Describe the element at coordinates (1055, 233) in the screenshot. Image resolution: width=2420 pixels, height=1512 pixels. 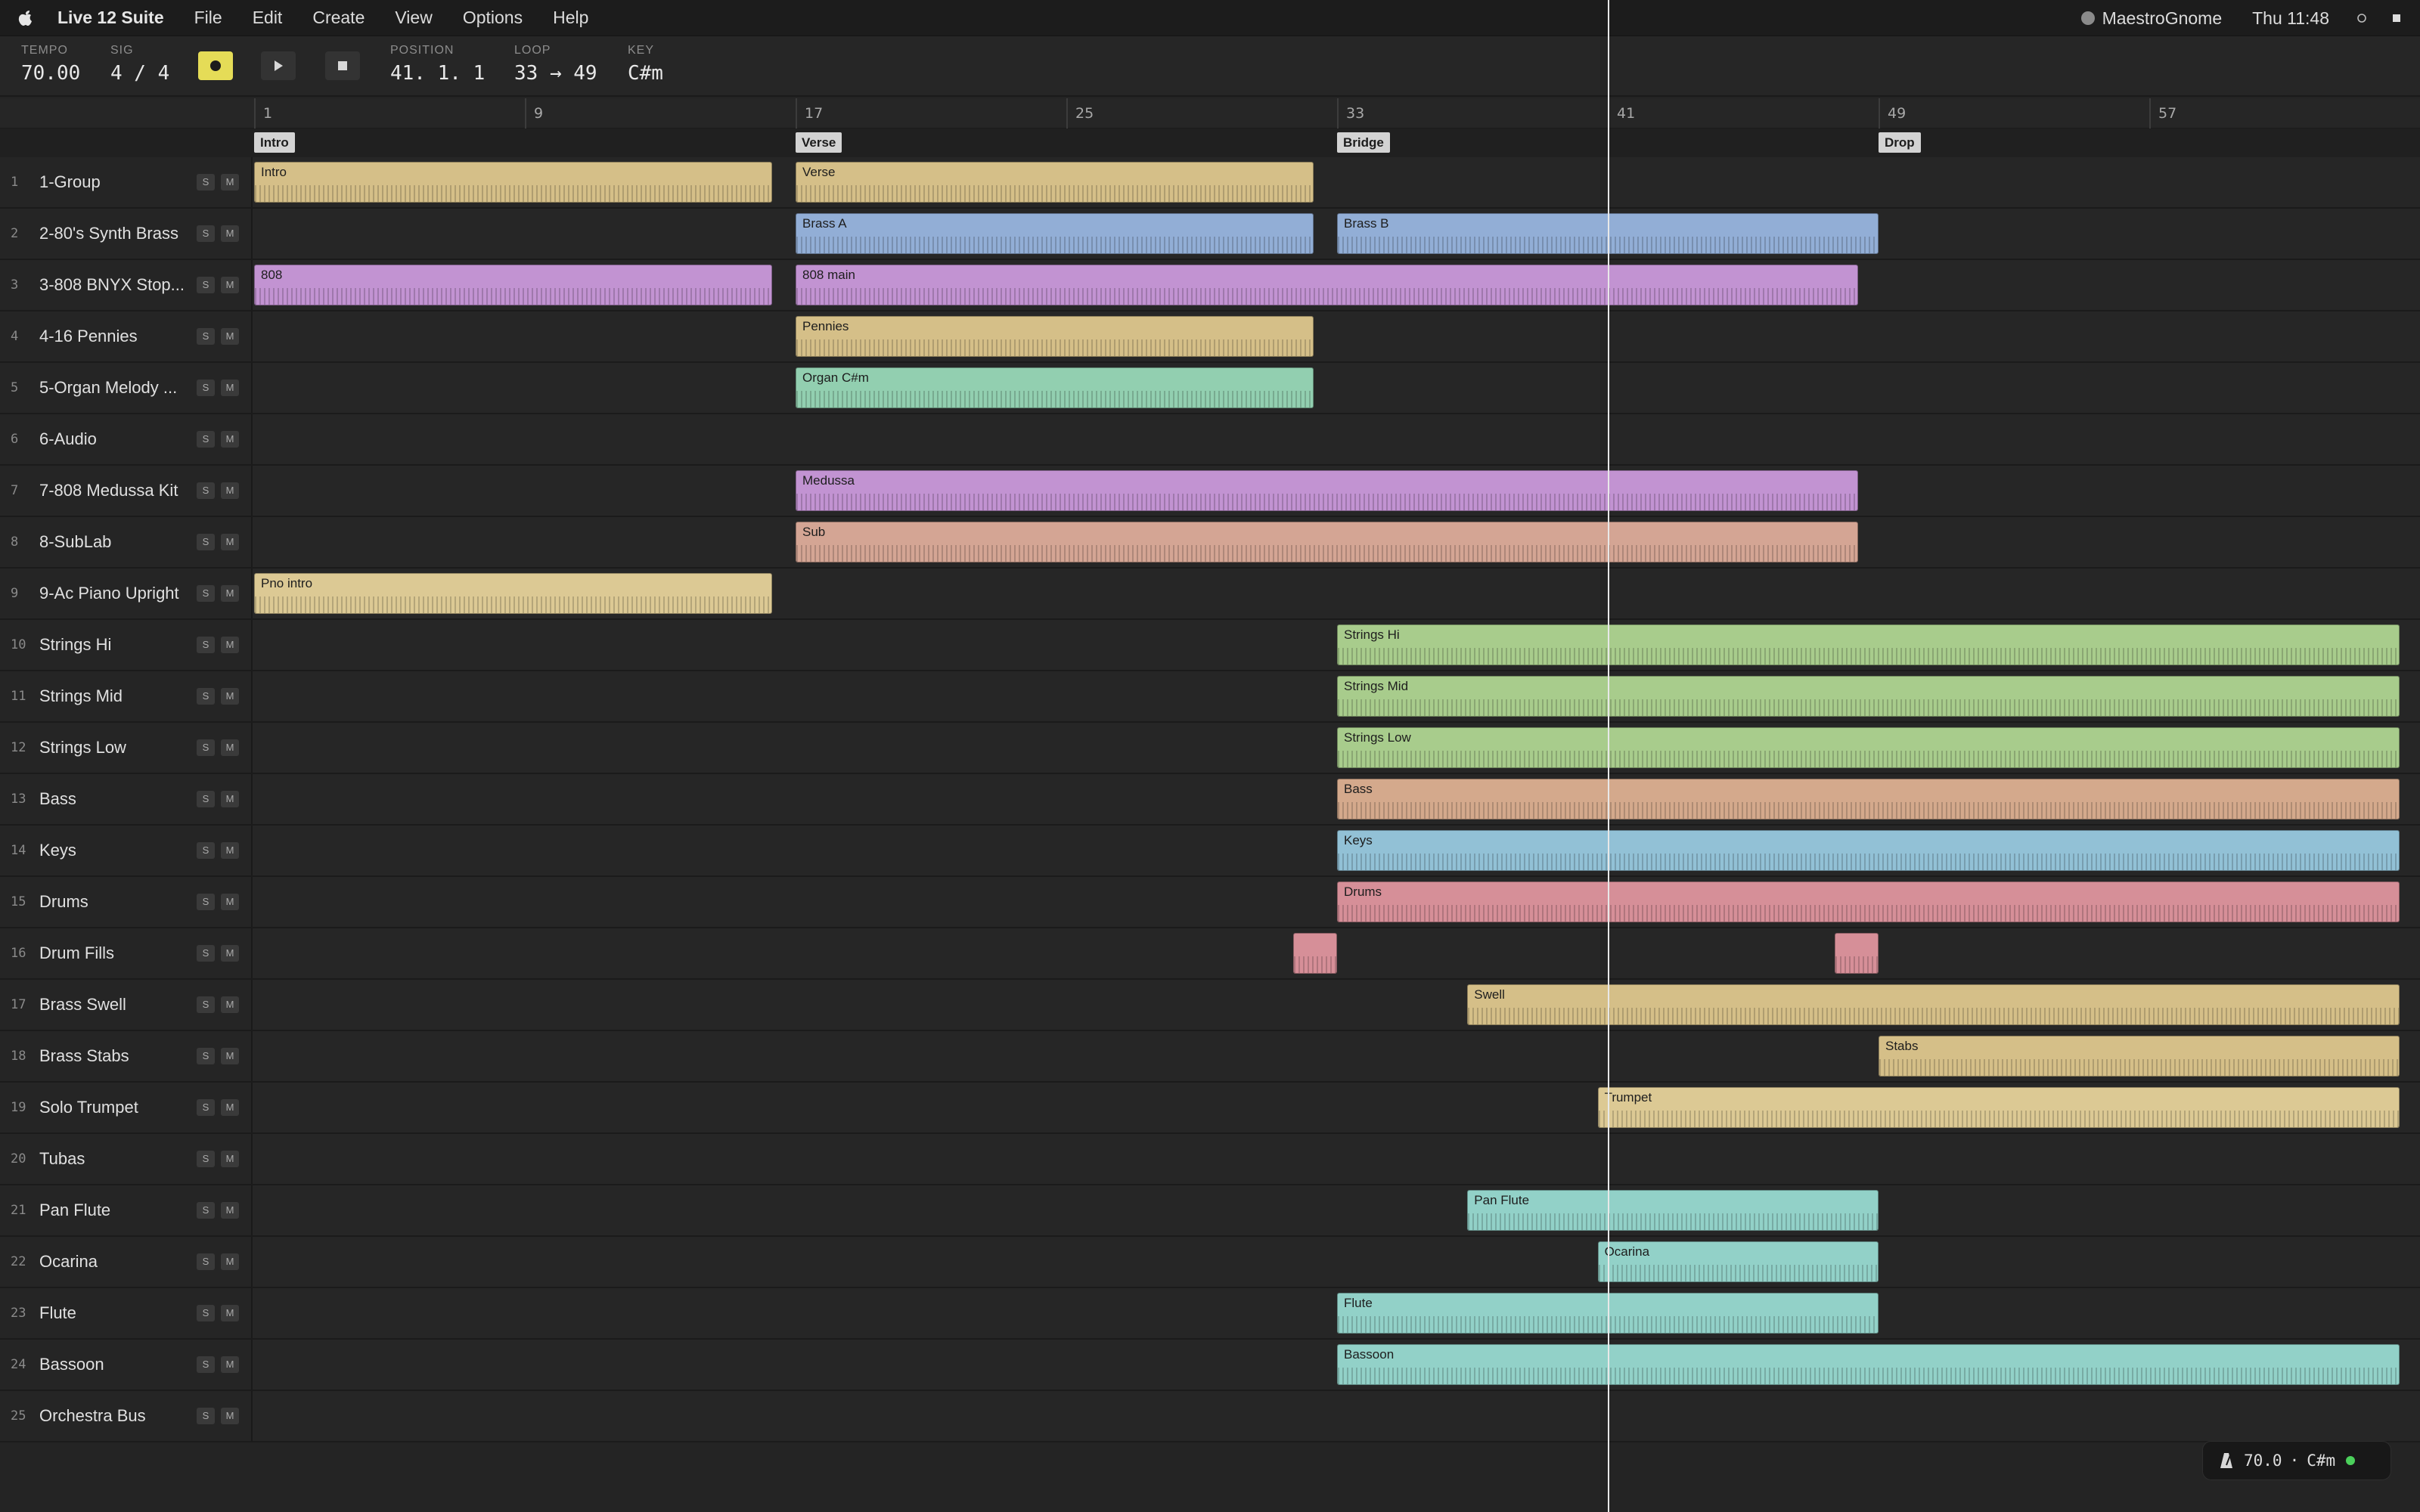
I see `clip: Brass A` at that location.